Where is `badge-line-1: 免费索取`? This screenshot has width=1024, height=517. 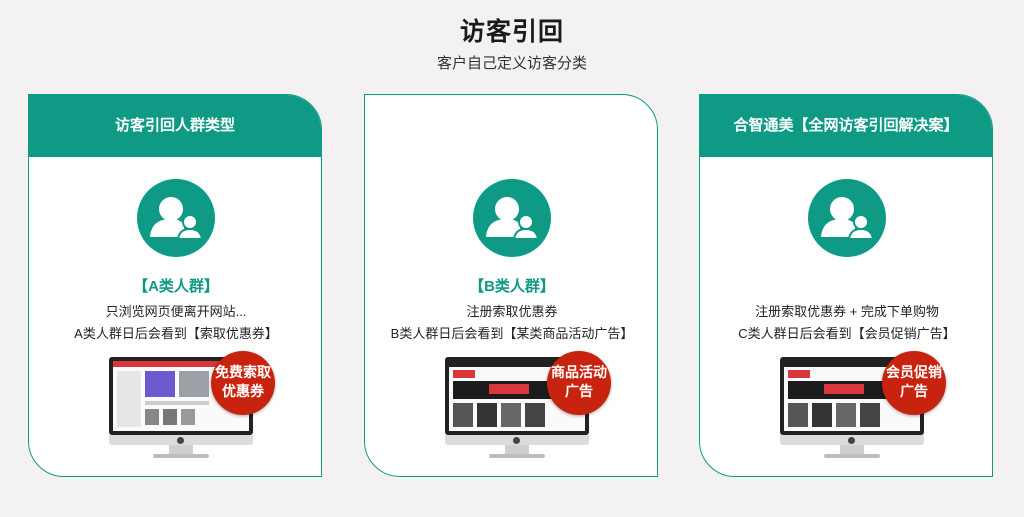
badge-line-1: 免费索取 is located at coordinates (243, 372).